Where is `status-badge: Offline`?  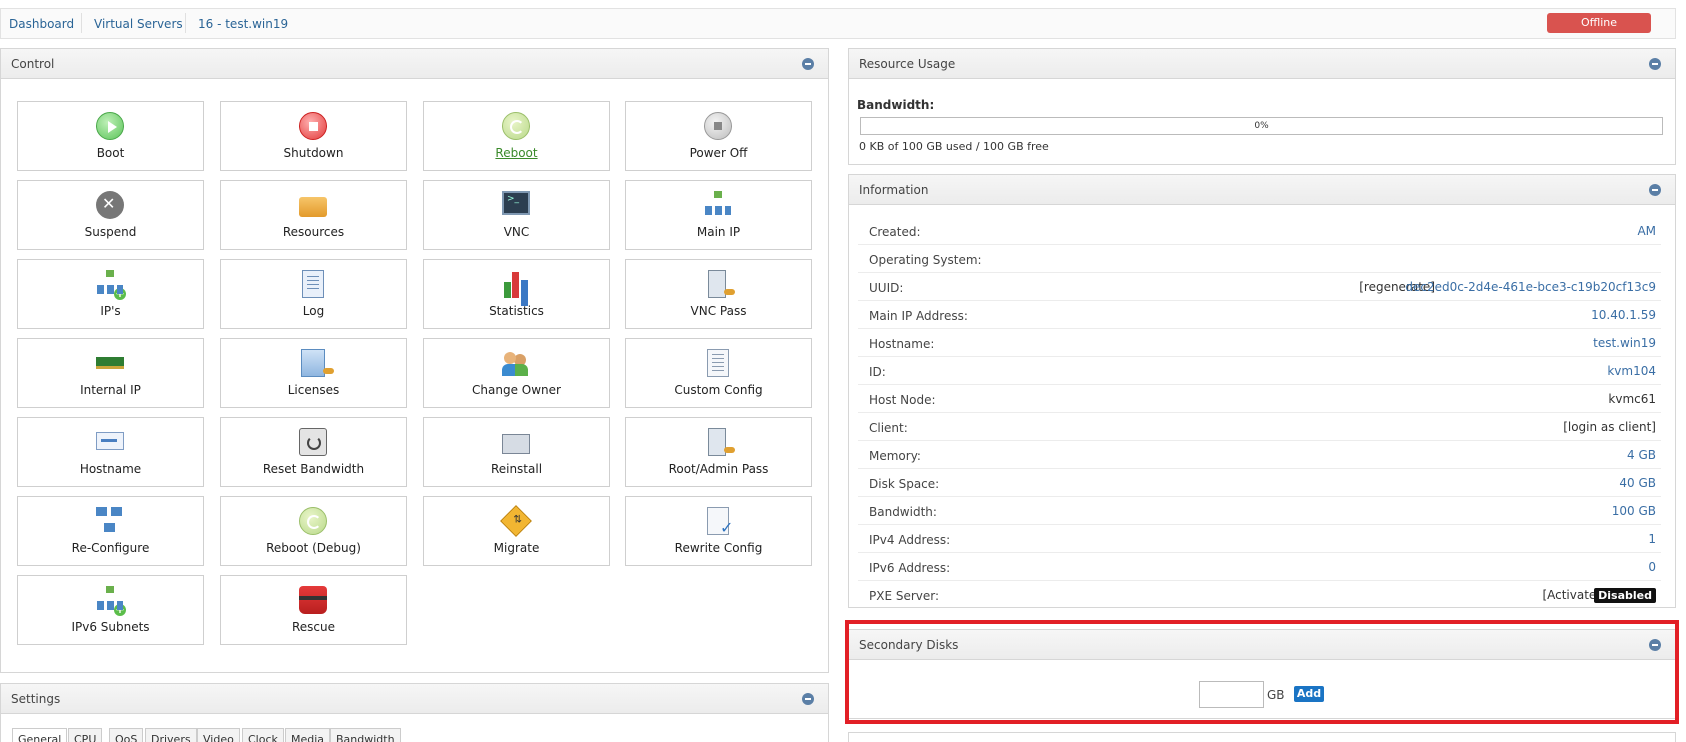 status-badge: Offline is located at coordinates (1599, 23).